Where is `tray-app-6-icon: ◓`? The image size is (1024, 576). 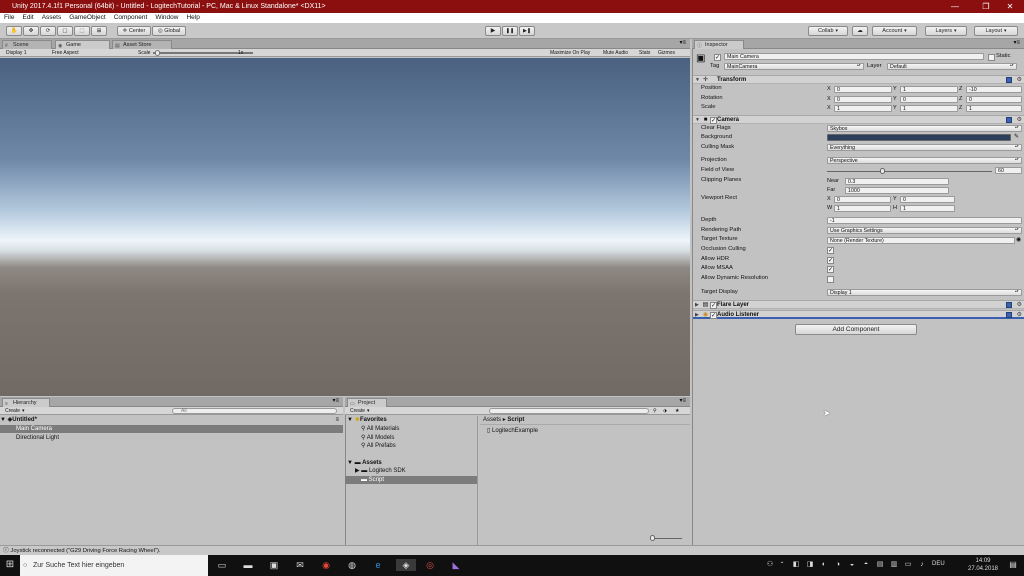
tray-app-6-icon: ◓ is located at coordinates (866, 565).